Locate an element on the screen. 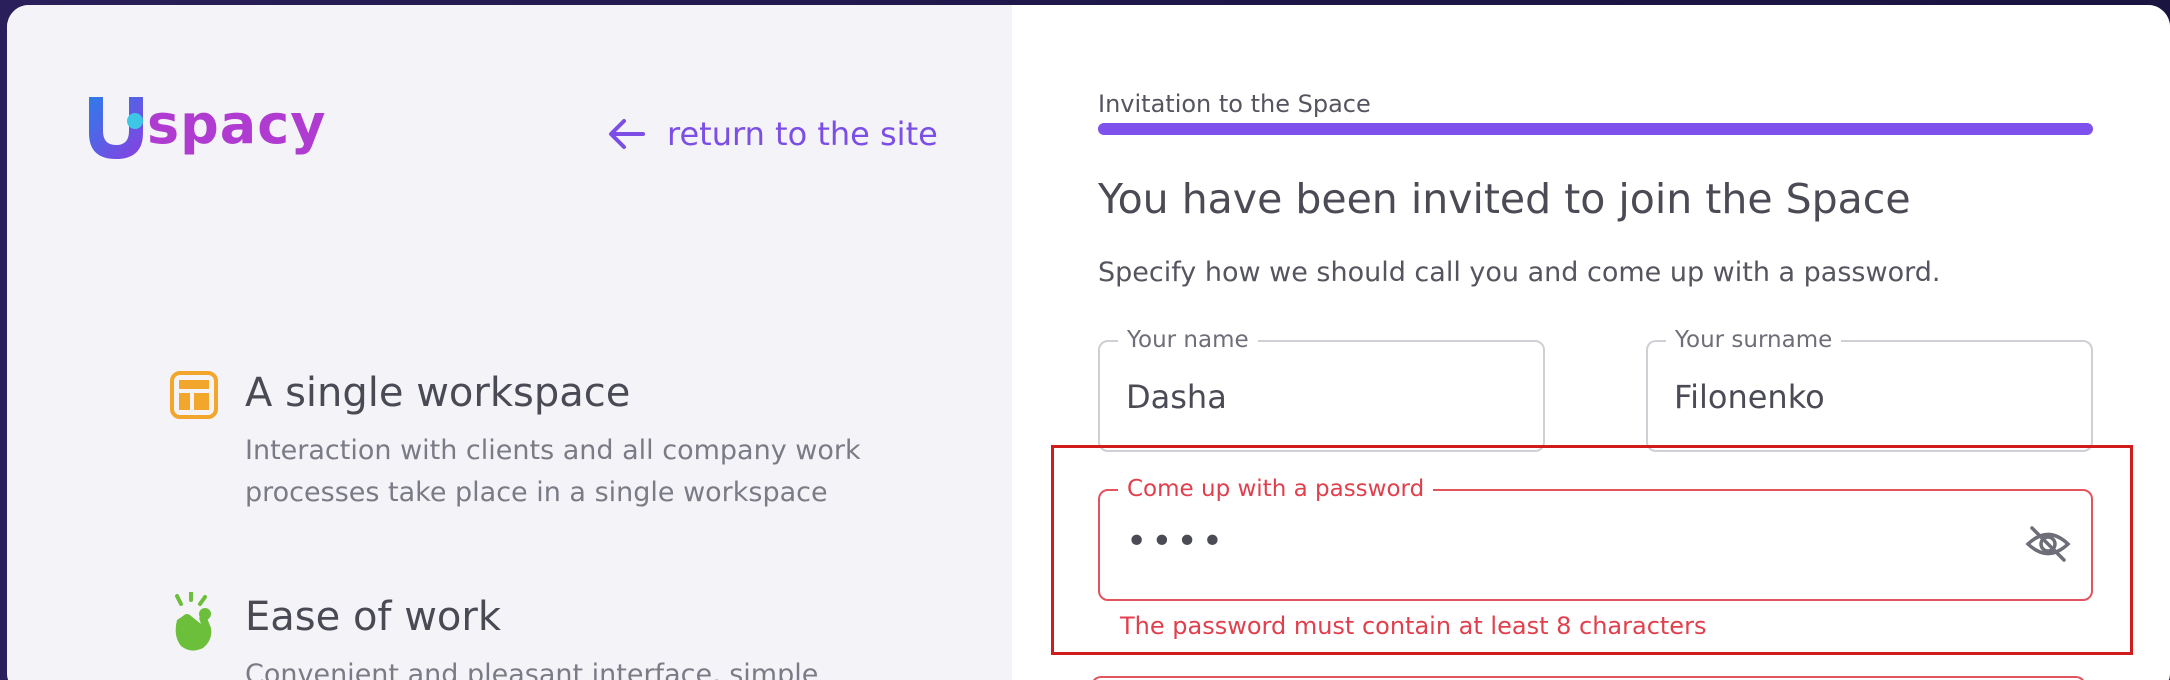 The image size is (2170, 680). step-label: Invitation to the Space is located at coordinates (1234, 104).